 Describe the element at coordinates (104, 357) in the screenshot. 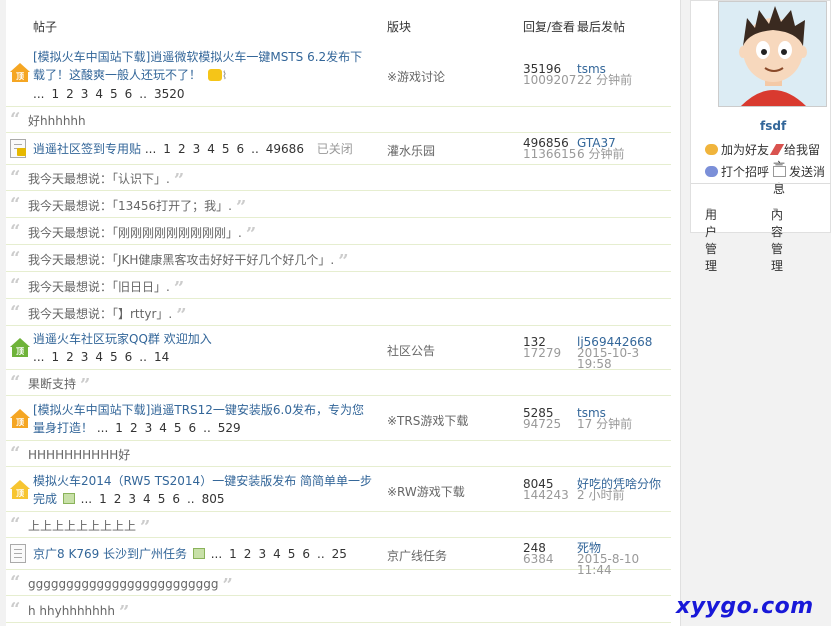

I see `thread-pages: ... 1 2 3 4 5 6.. 14` at that location.